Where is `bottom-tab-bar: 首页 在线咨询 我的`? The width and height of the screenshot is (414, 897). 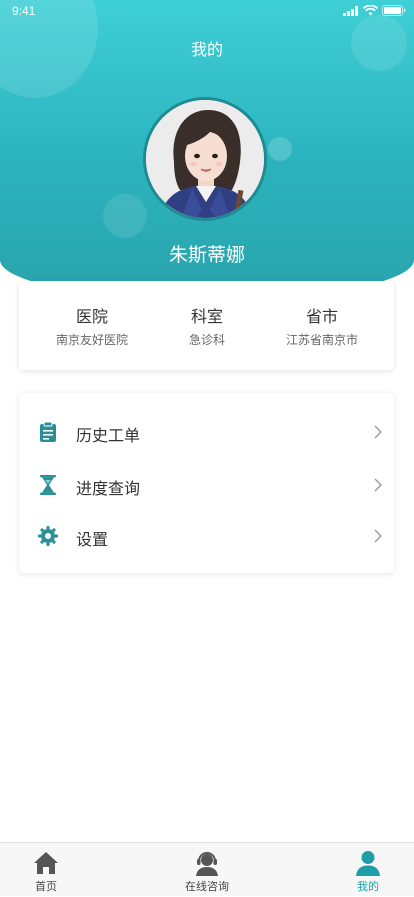 bottom-tab-bar: 首页 在线咨询 我的 is located at coordinates (207, 869).